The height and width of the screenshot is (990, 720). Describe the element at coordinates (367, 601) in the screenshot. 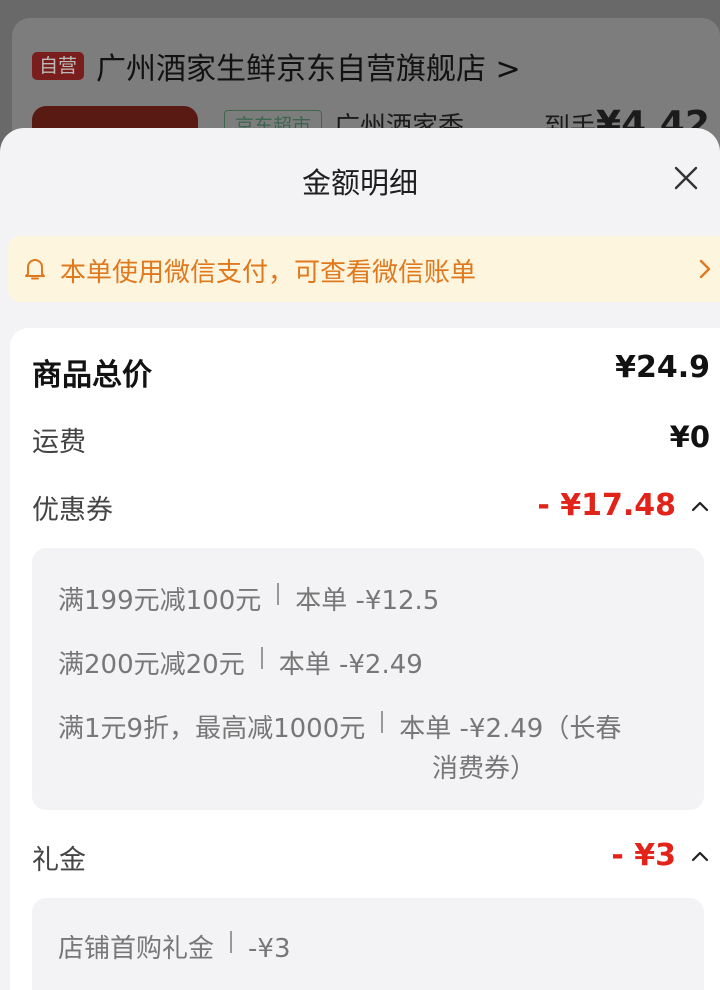

I see `coupon-amount: 本单 -¥12.5` at that location.